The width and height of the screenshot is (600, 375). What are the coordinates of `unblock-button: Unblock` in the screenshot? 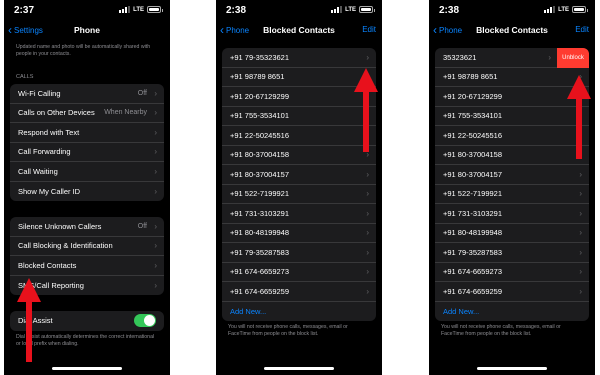 It's located at (573, 58).